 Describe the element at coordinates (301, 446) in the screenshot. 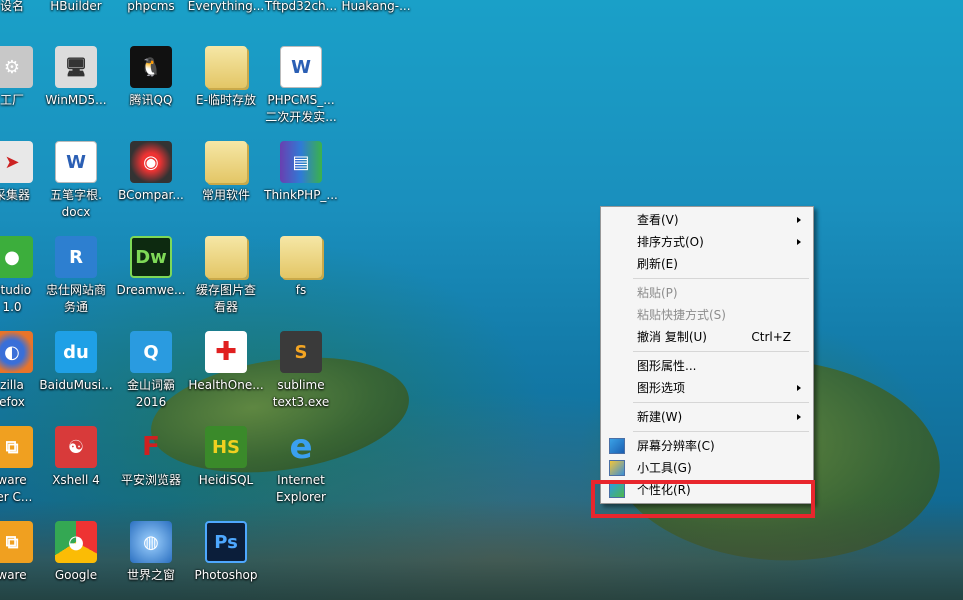

I see `internet-explorer-icon: e` at that location.